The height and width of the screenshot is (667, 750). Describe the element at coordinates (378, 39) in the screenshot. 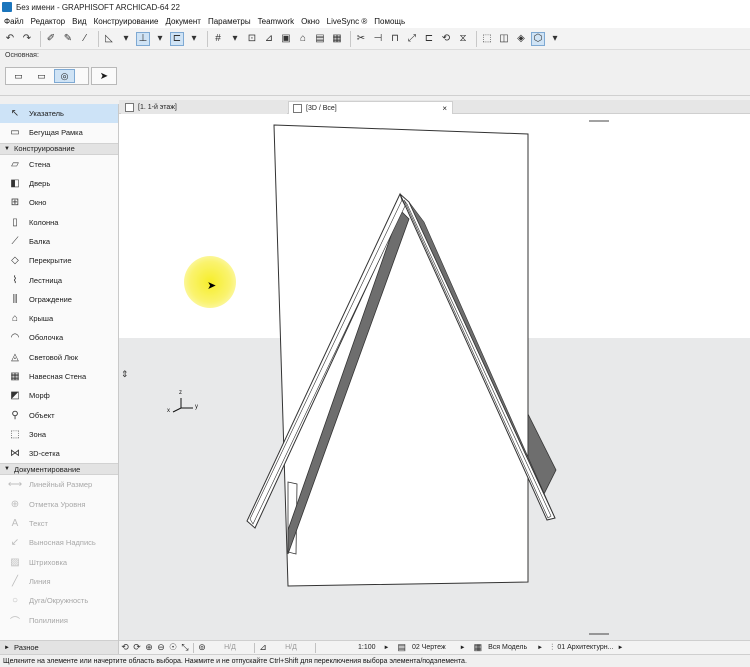

I see `adjust-icon: ⊣` at that location.